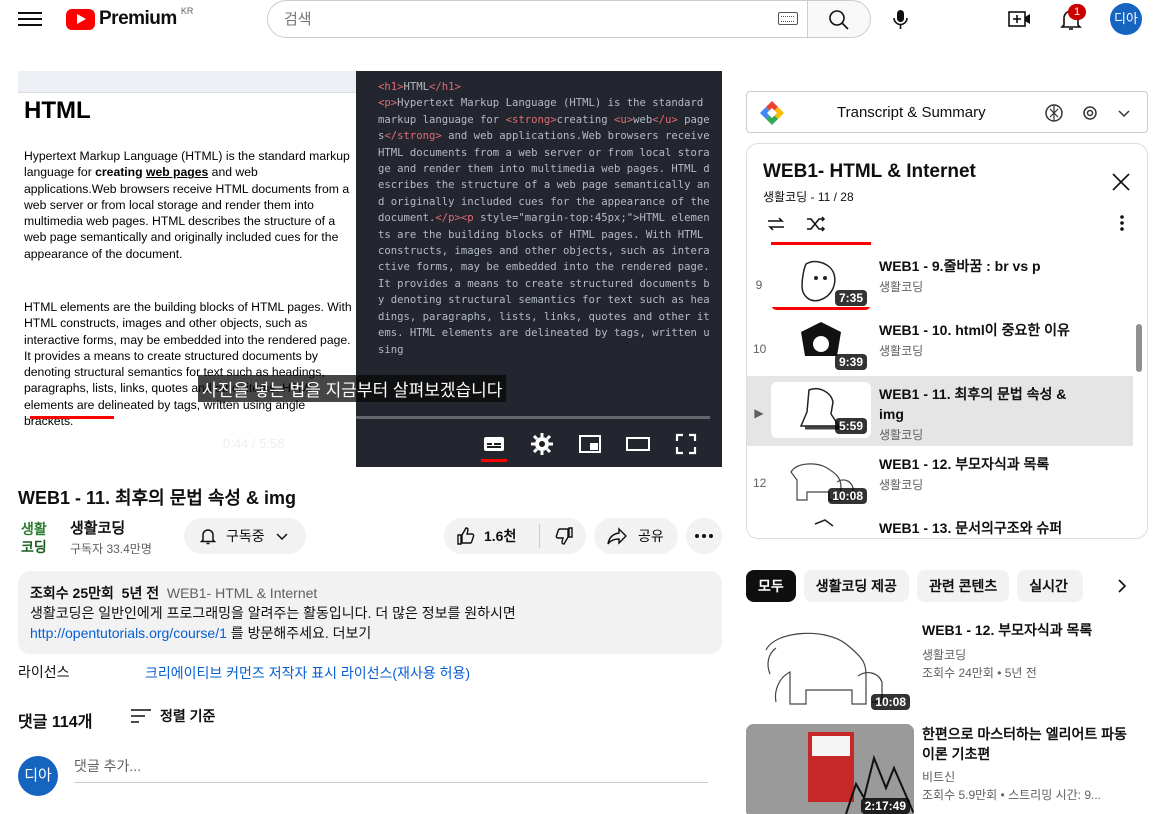 This screenshot has height=814, width=1164. I want to click on search-icon, so click(839, 20).